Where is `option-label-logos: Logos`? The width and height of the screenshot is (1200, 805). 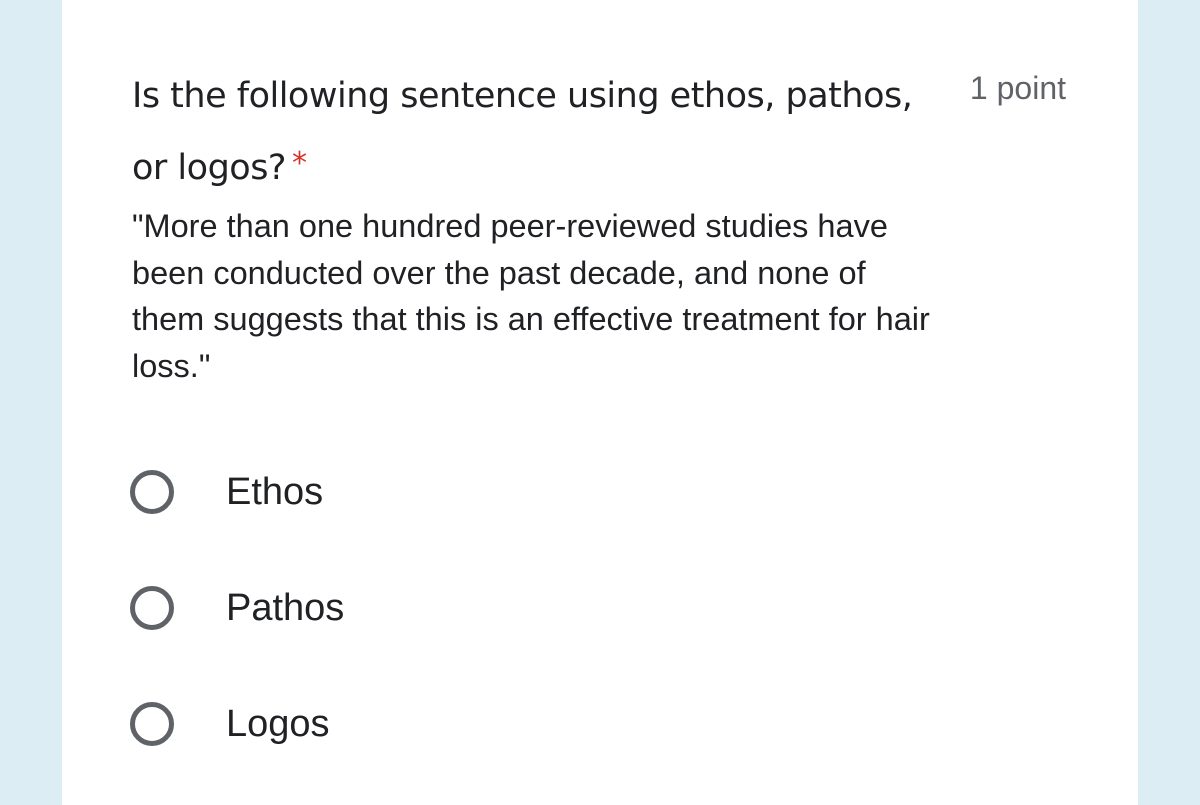
option-label-logos: Logos is located at coordinates (278, 723).